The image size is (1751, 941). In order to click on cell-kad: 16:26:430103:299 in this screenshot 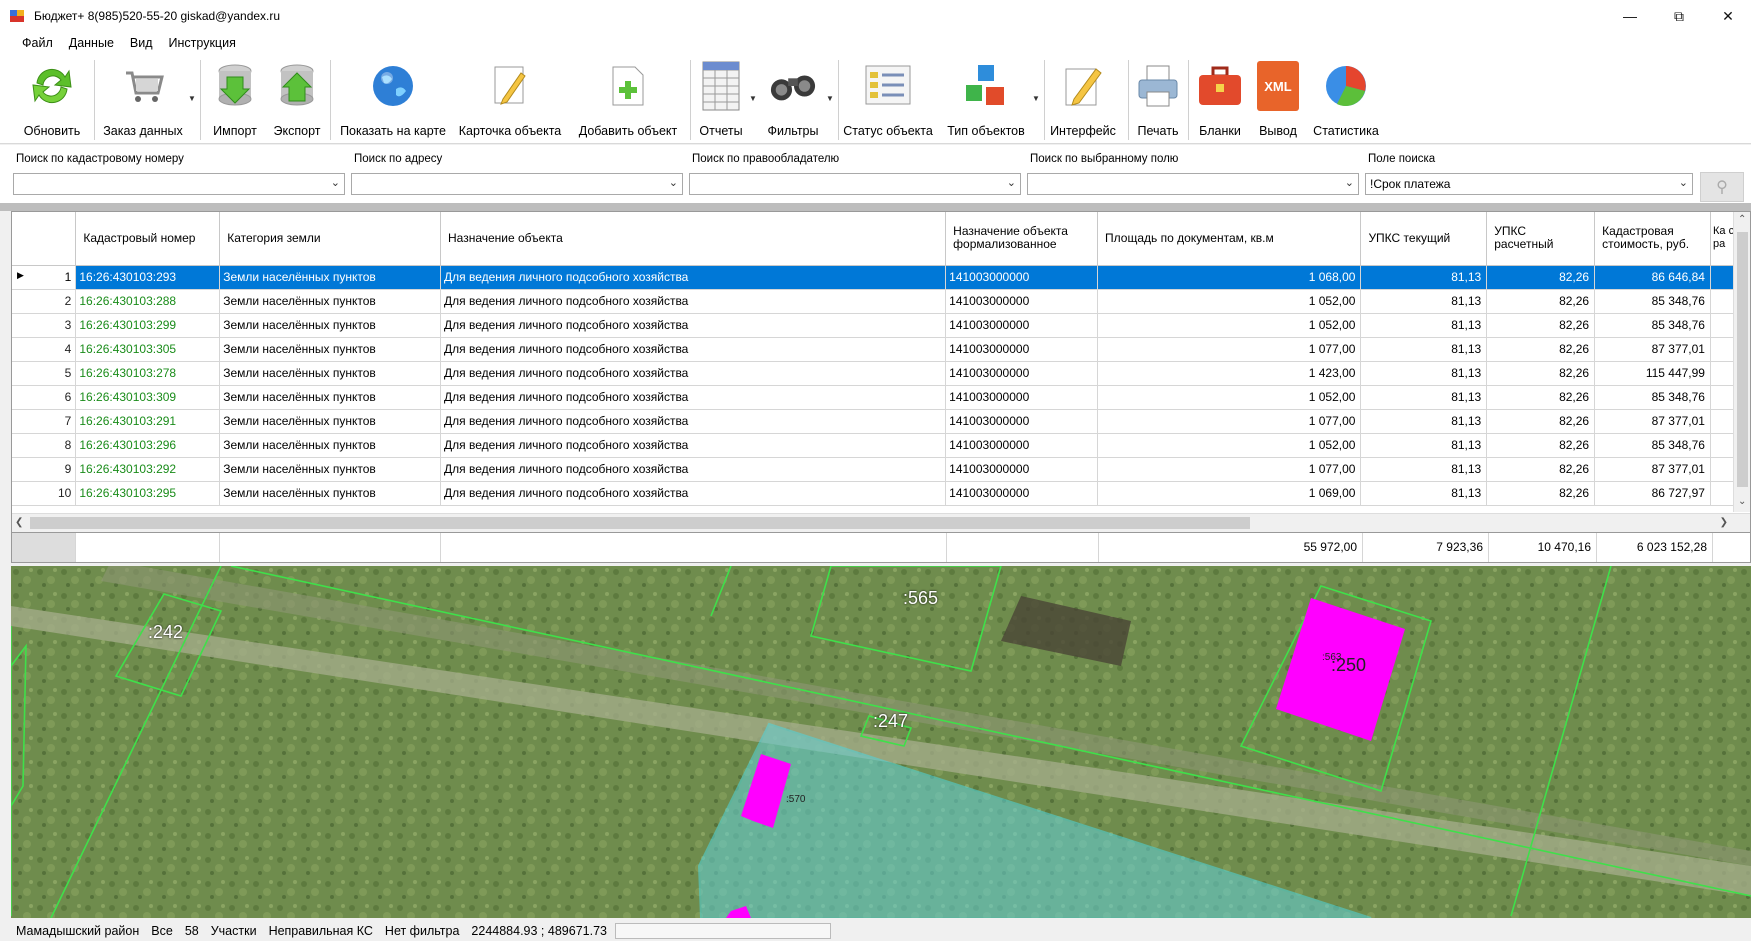, I will do `click(148, 325)`.